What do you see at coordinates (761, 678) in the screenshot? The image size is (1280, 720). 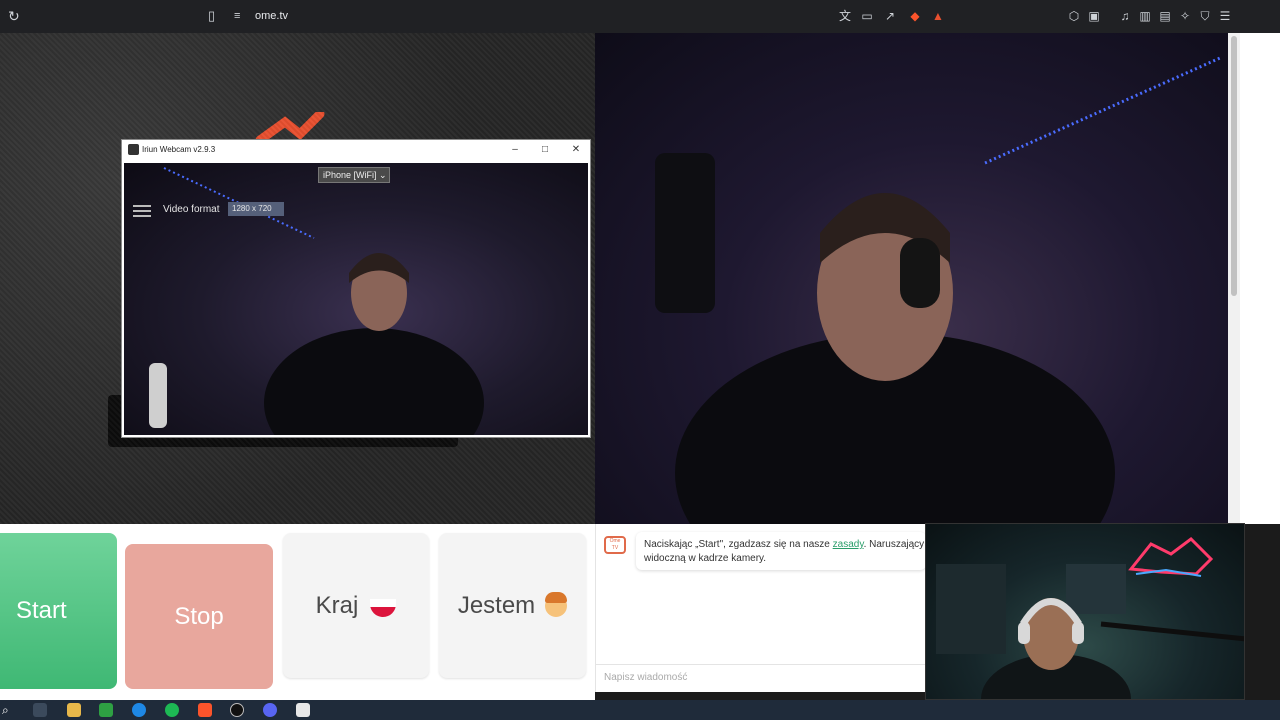 I see `message-input: Napisz wiadomość` at bounding box center [761, 678].